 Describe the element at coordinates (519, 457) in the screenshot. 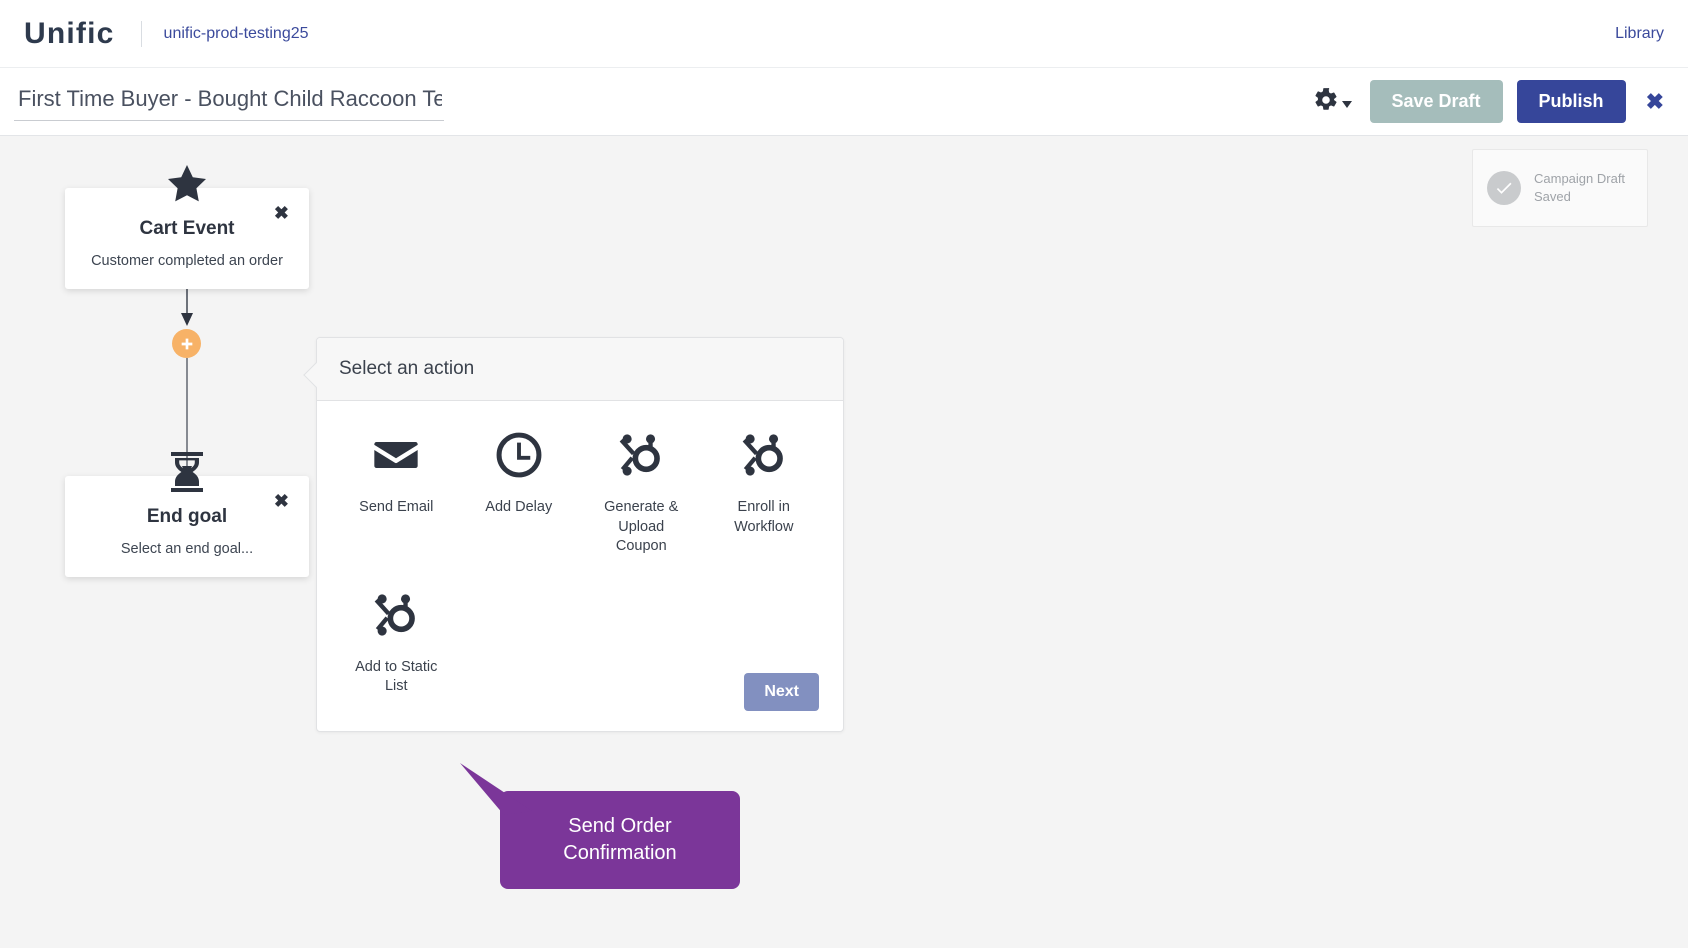

I see `clock-icon` at that location.